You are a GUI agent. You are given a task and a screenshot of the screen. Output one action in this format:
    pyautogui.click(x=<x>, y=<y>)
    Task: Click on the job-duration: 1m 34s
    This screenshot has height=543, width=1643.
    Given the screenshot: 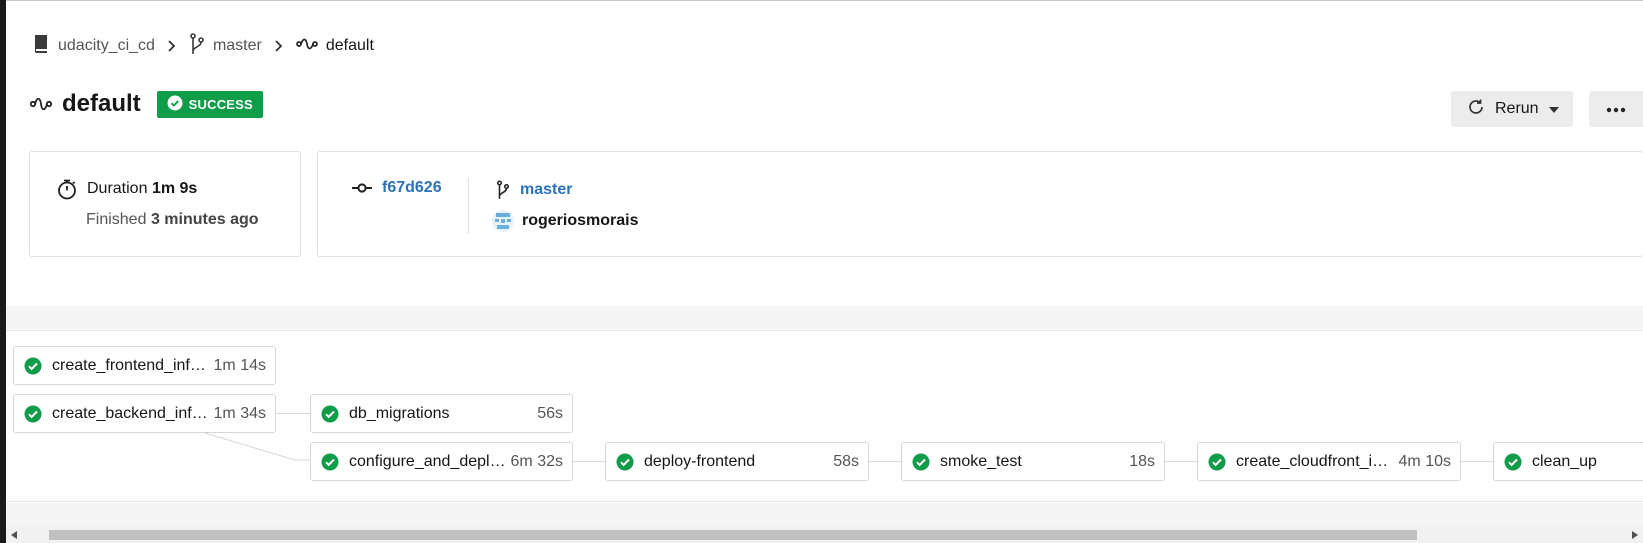 What is the action you would take?
    pyautogui.click(x=239, y=413)
    